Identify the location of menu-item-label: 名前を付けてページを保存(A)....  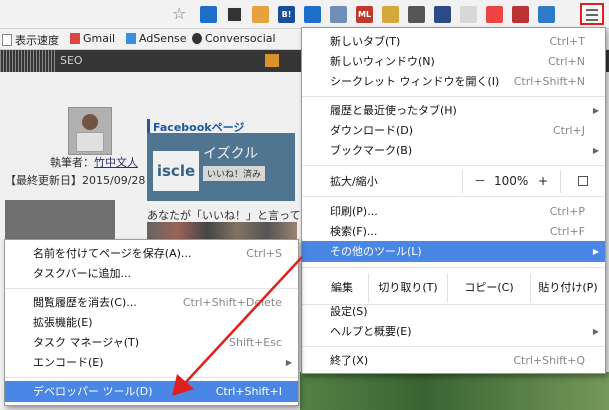
(112, 253).